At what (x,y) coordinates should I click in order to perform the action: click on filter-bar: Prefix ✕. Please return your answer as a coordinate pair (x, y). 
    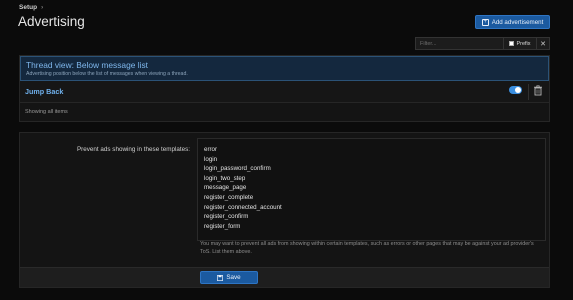
    Looking at the image, I should click on (482, 43).